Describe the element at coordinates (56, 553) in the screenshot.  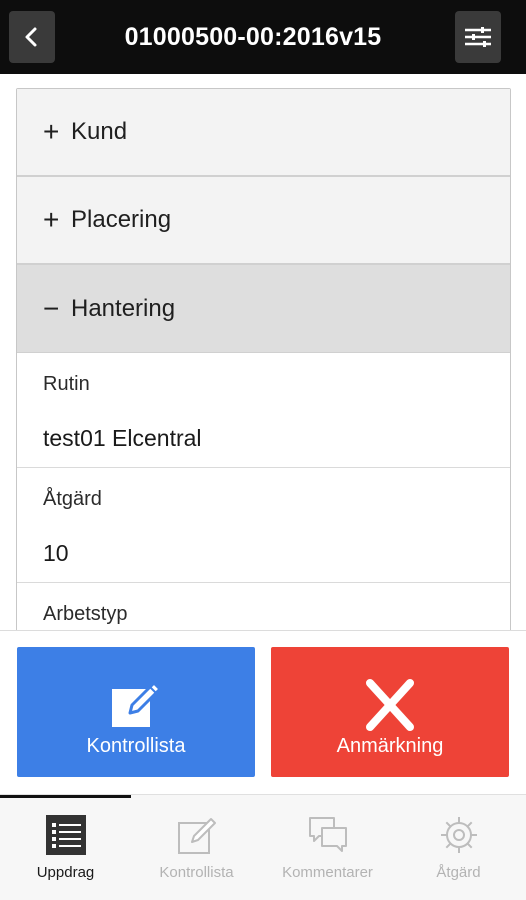
I see `field-value: 10` at that location.